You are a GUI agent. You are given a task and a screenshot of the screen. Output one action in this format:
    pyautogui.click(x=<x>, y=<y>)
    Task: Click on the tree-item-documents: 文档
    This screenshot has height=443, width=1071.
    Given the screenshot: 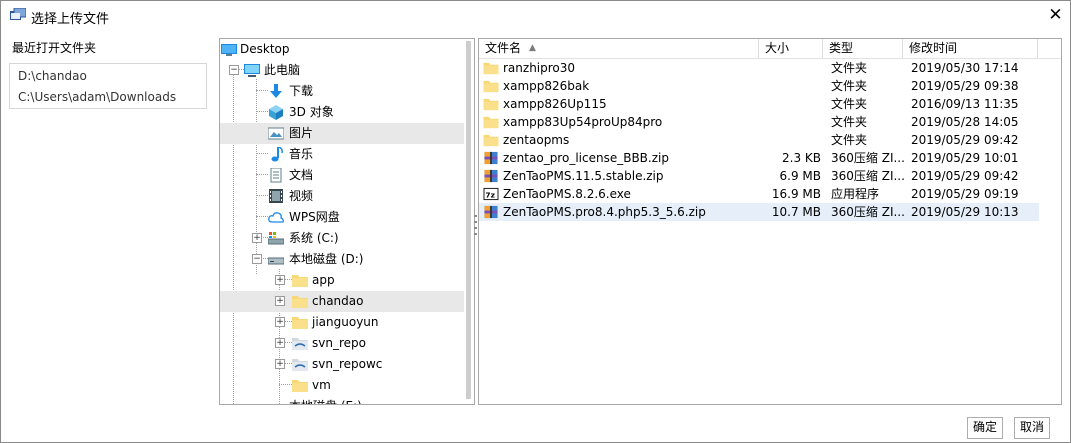 What is the action you would take?
    pyautogui.click(x=342, y=175)
    